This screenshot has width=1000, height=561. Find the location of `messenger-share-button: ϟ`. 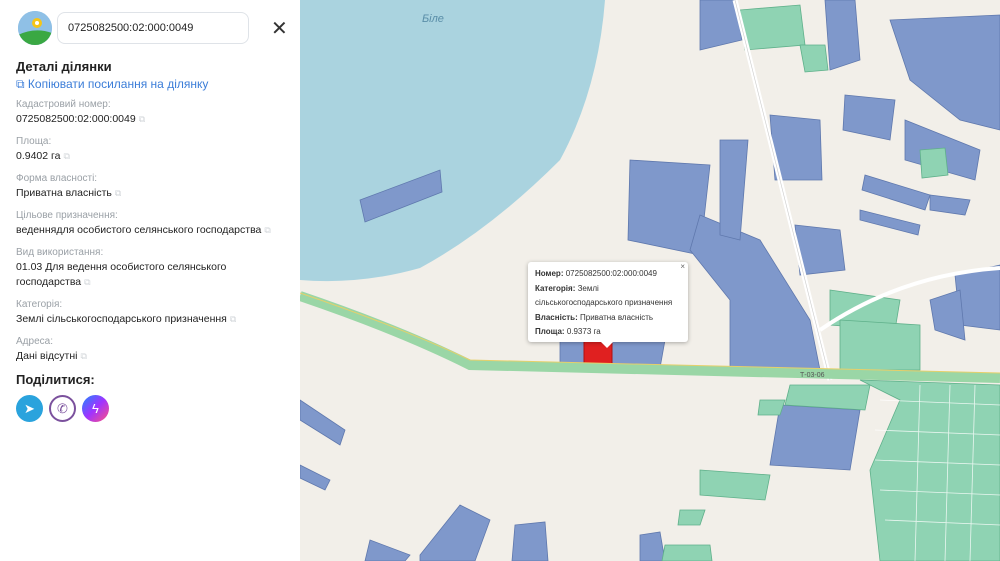

messenger-share-button: ϟ is located at coordinates (95, 408).